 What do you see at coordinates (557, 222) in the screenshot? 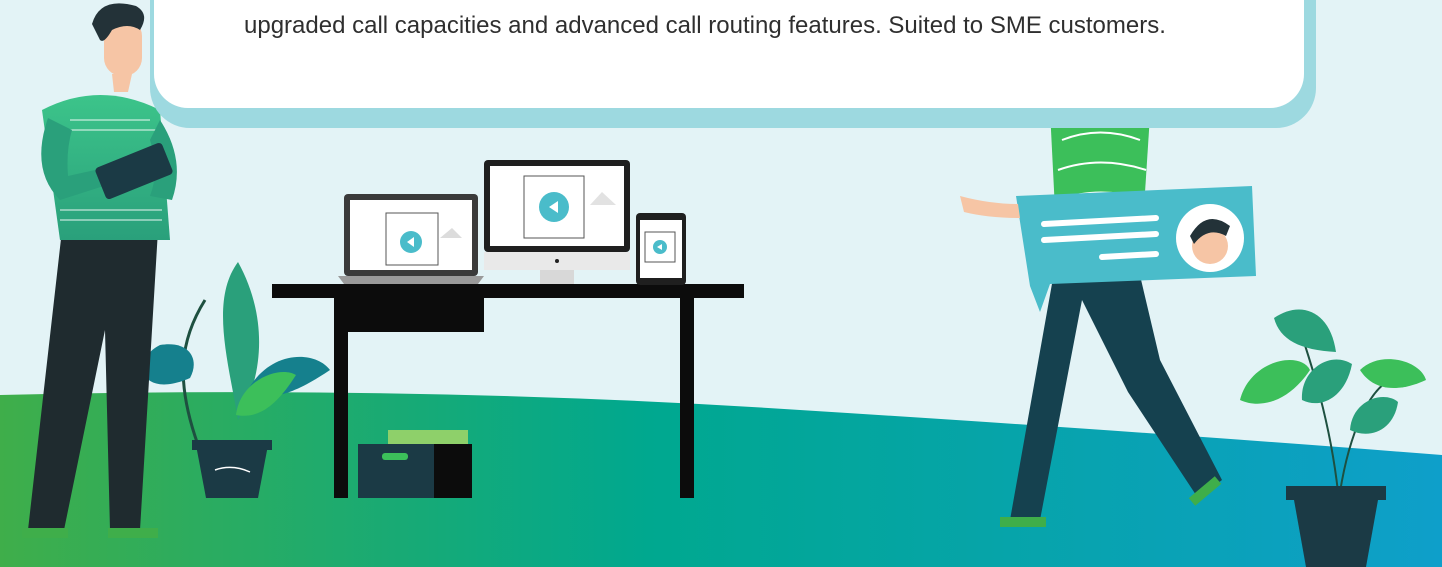
I see `monitor` at bounding box center [557, 222].